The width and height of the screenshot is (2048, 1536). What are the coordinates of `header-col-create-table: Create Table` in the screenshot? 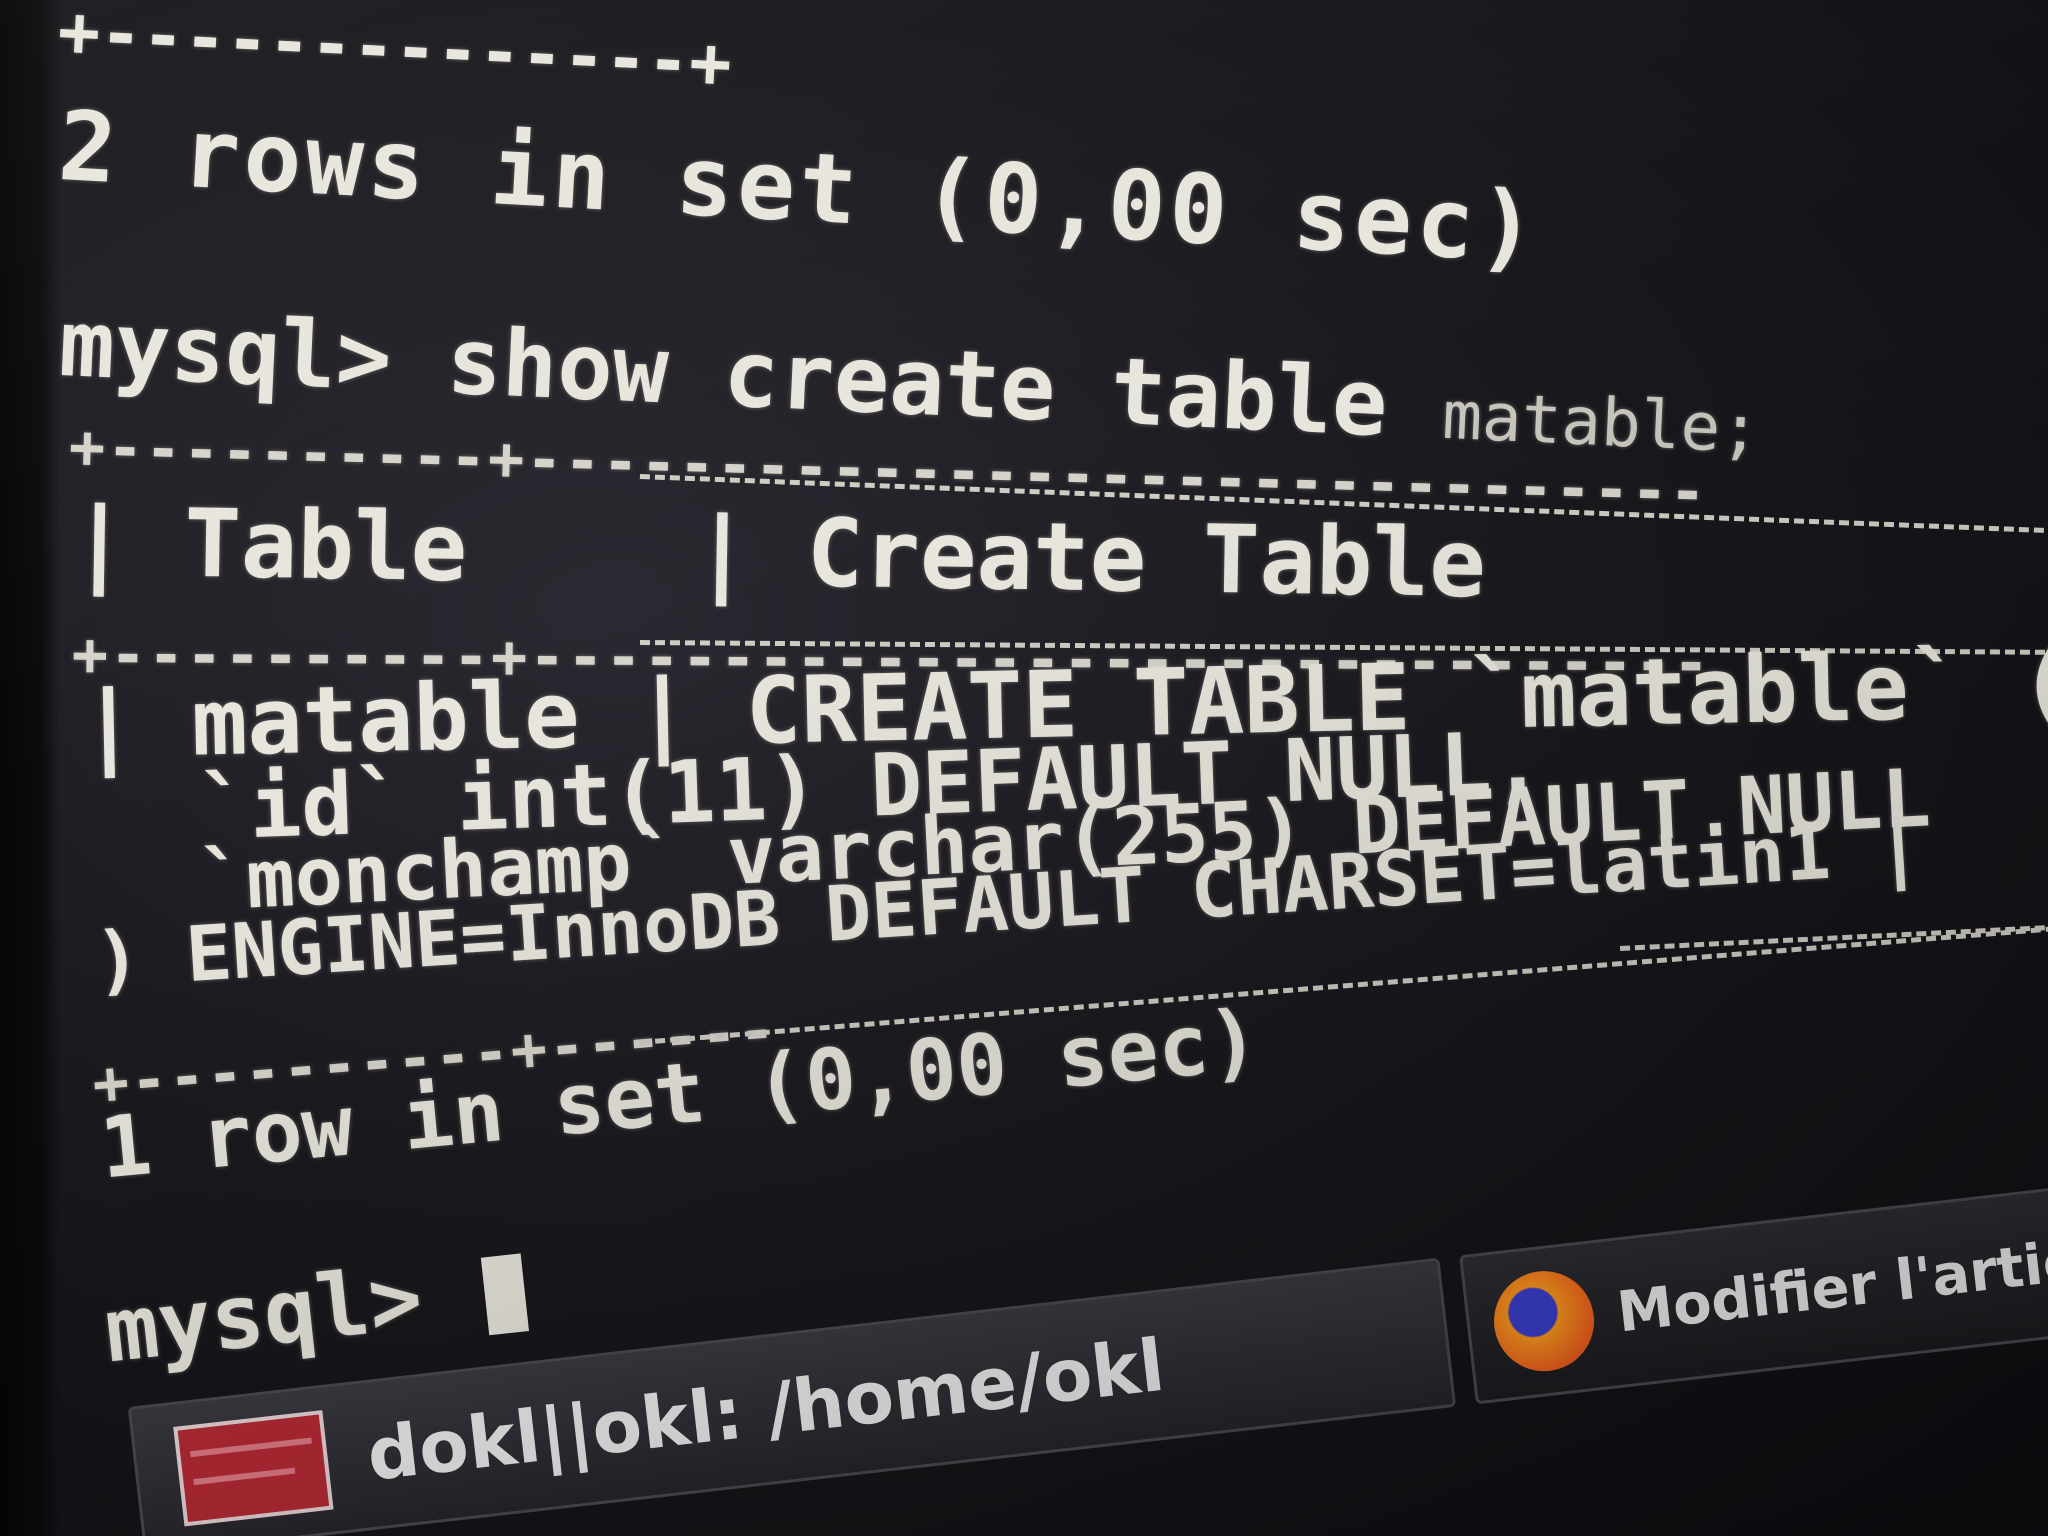 It's located at (1146, 559).